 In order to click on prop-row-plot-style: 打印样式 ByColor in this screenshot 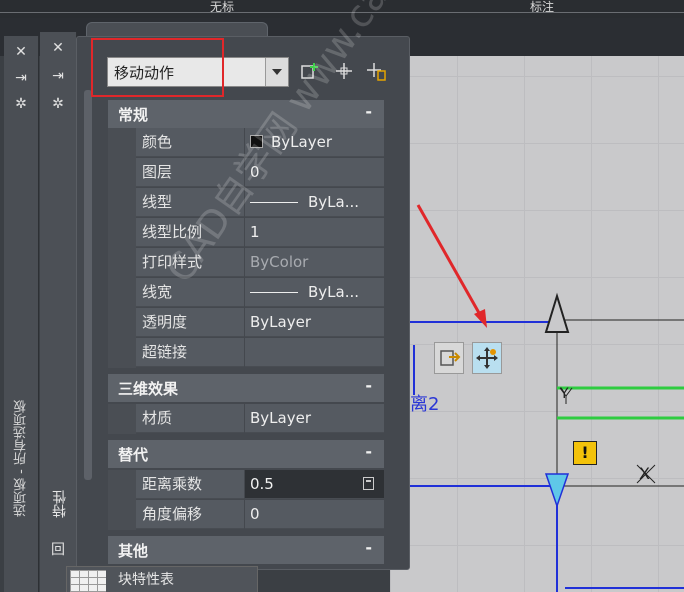, I will do `click(246, 263)`.